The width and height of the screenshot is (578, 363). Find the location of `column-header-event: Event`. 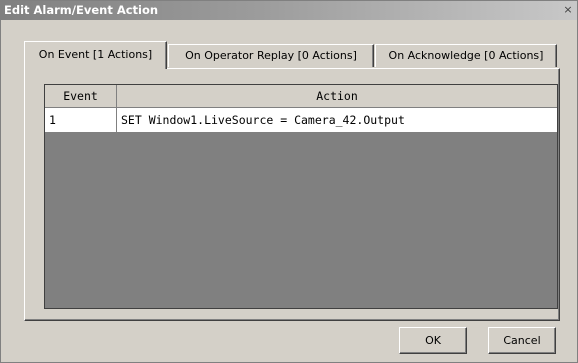

column-header-event: Event is located at coordinates (81, 96).